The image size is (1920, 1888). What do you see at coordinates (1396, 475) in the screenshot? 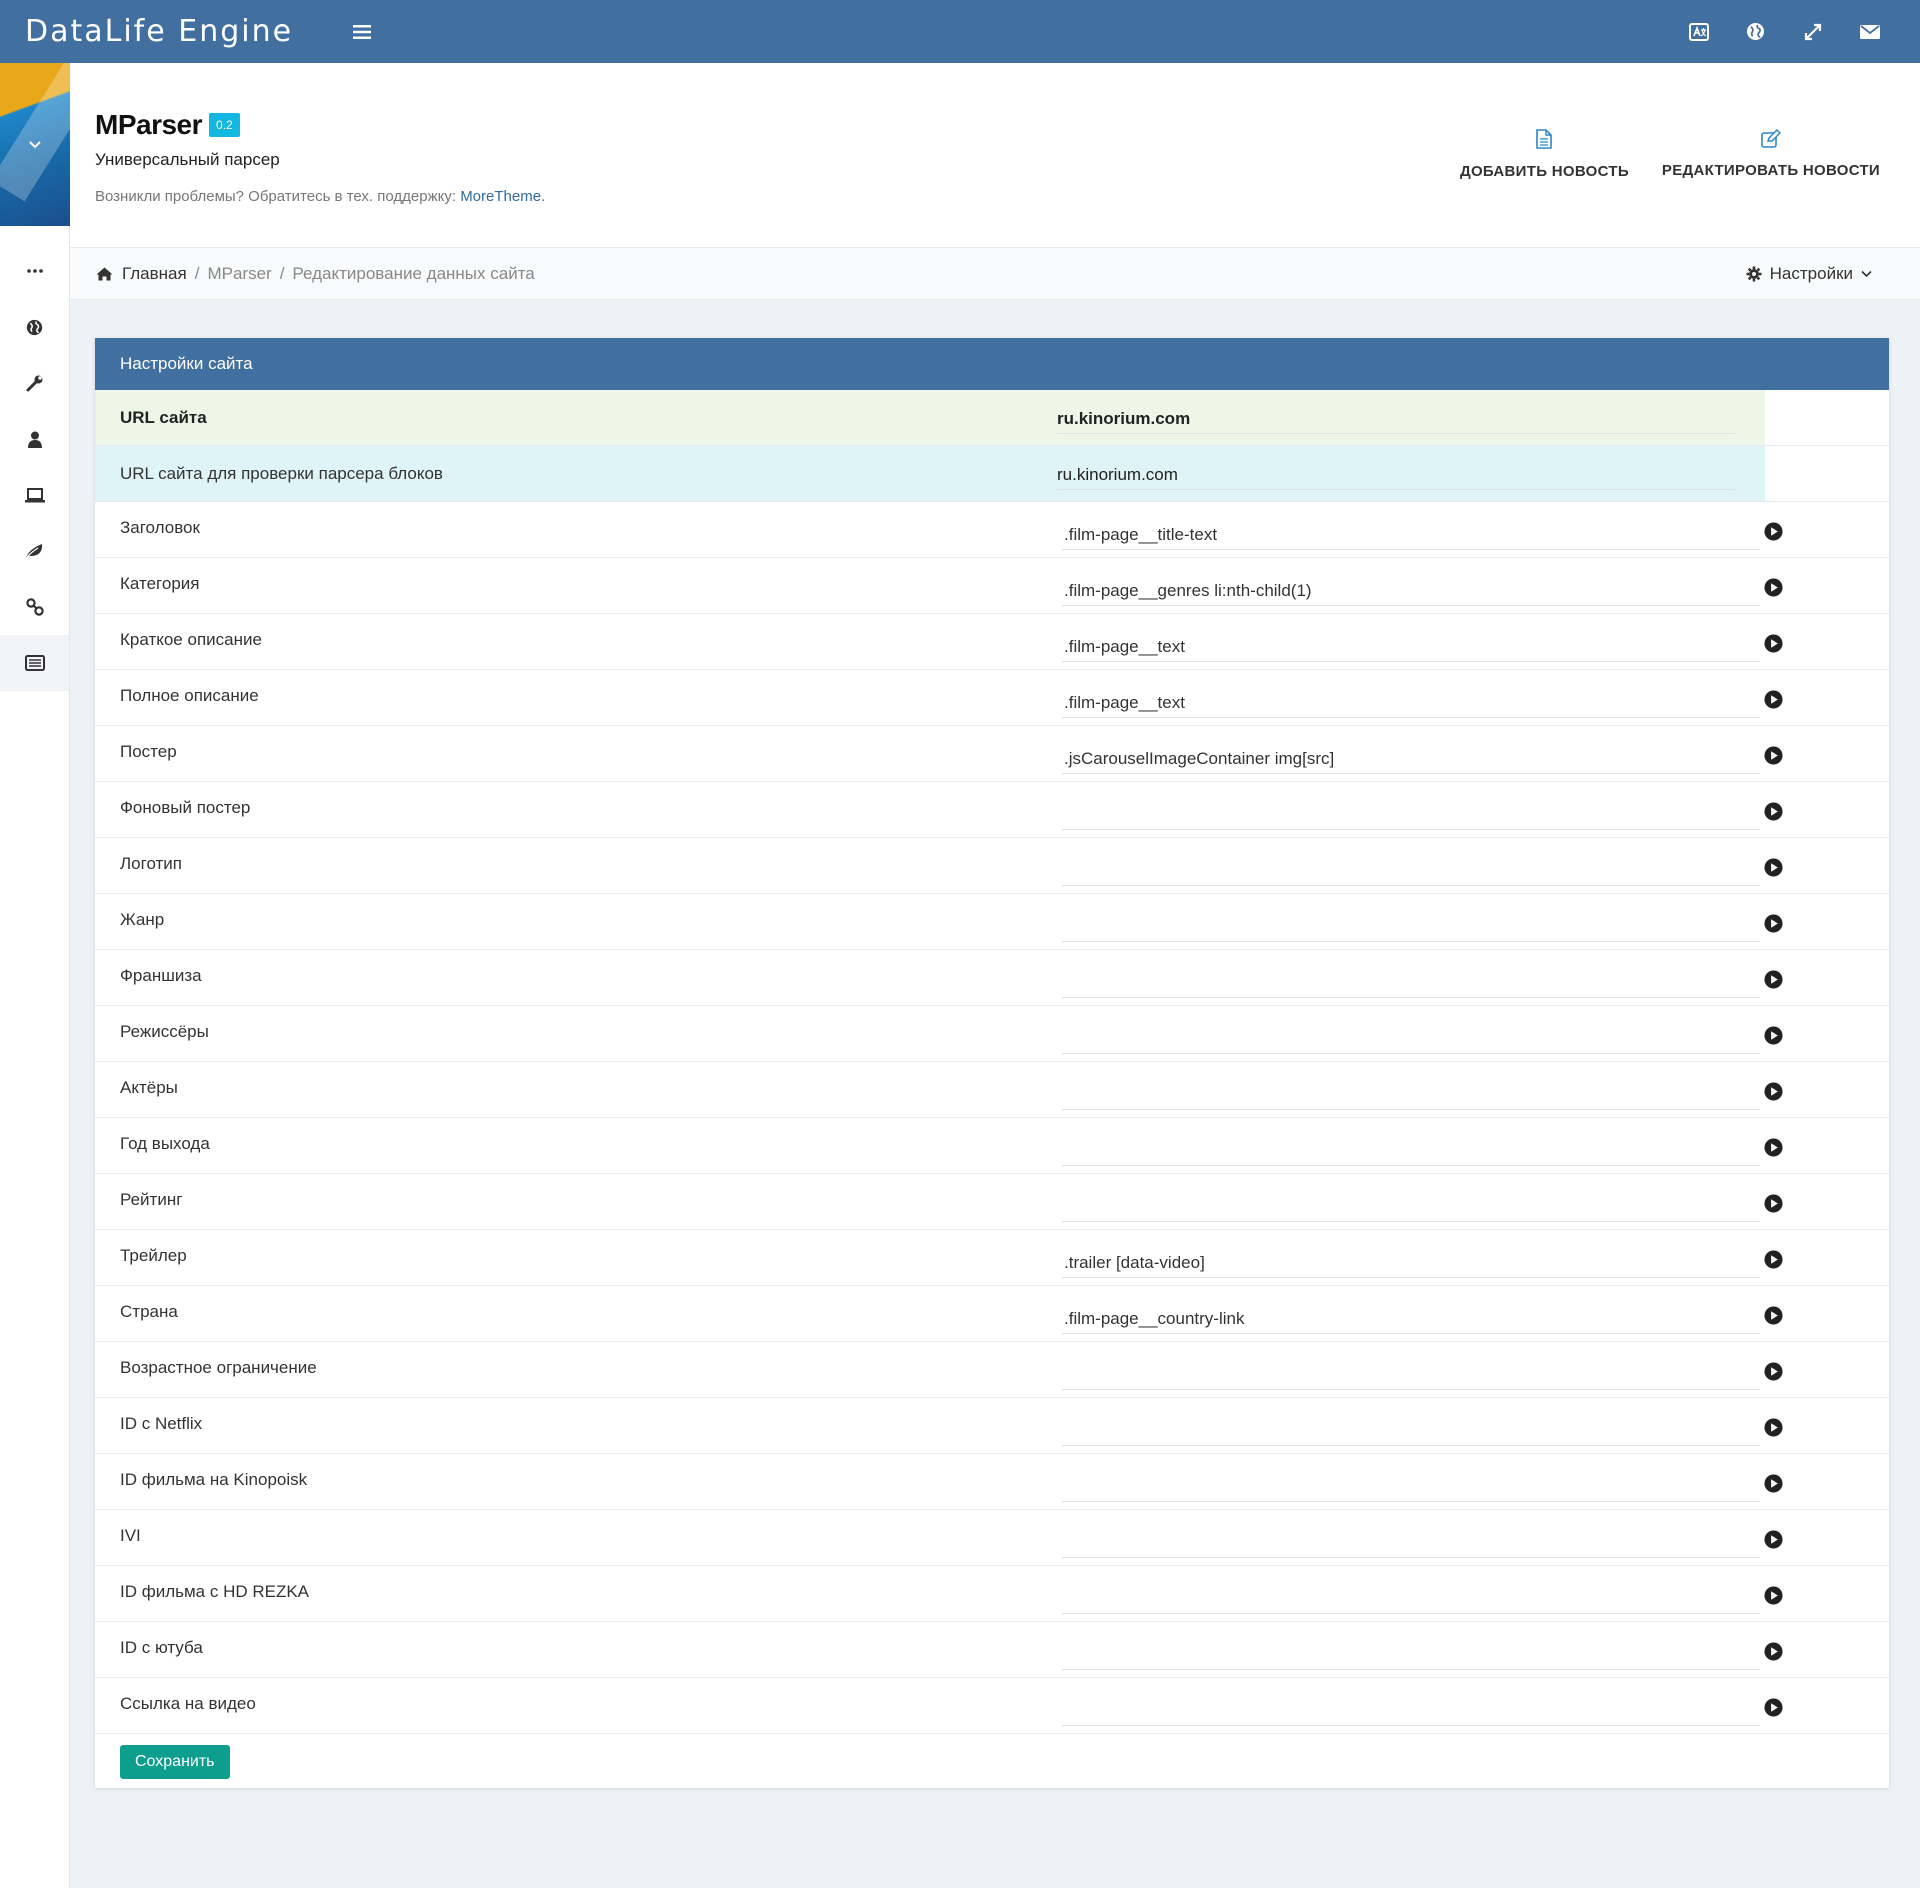
I see `check-url-field` at bounding box center [1396, 475].